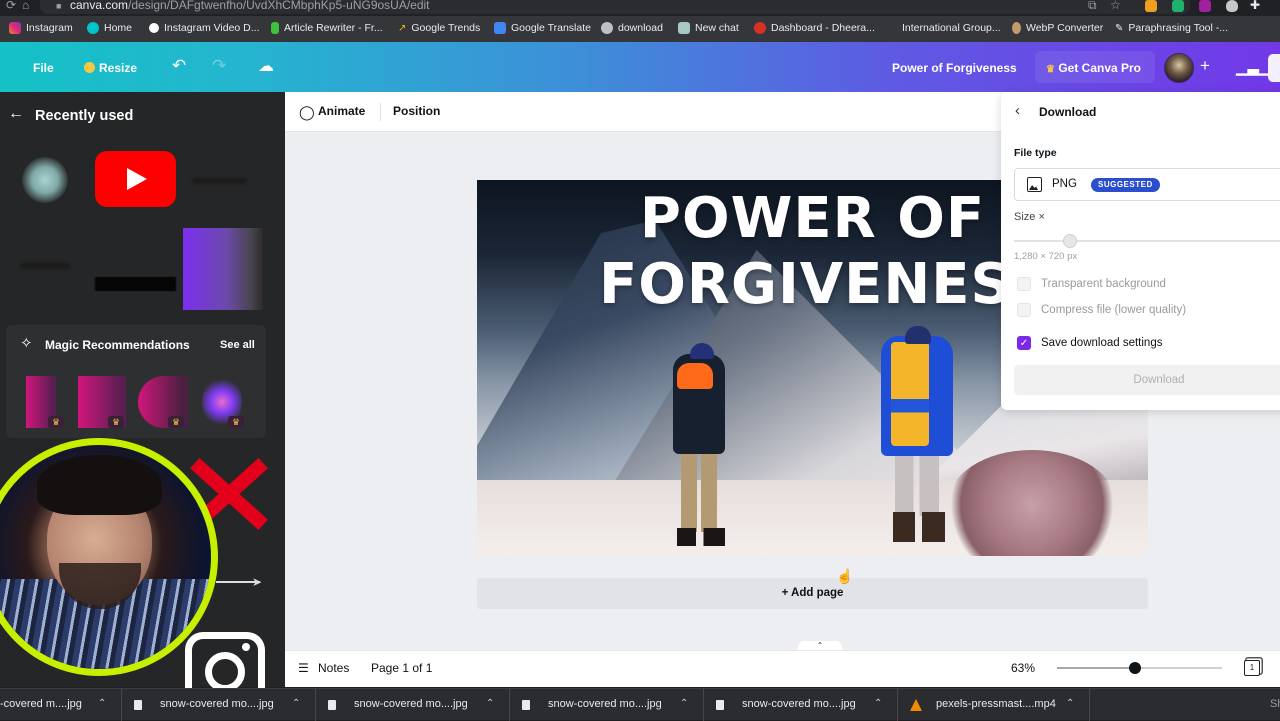 Image resolution: width=1280 pixels, height=721 pixels. I want to click on canva-icon, so click(93, 28).